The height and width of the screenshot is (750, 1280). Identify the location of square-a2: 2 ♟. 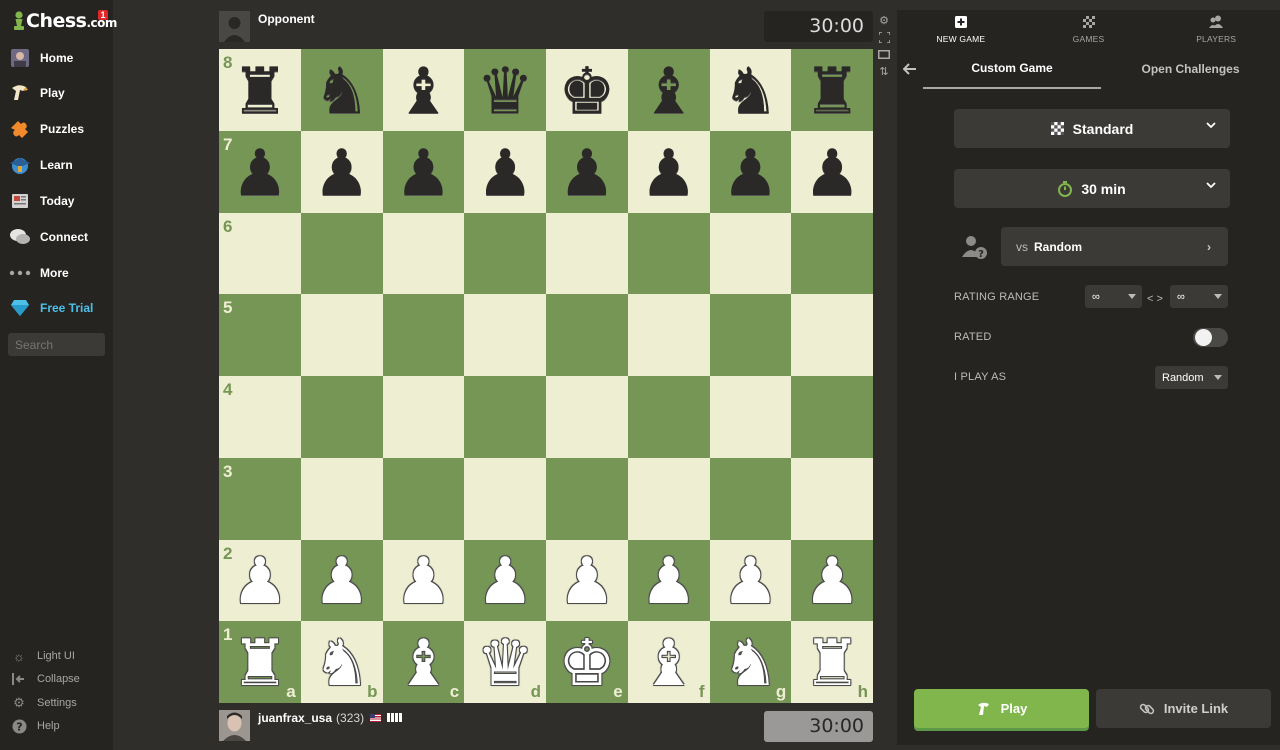
(260, 580).